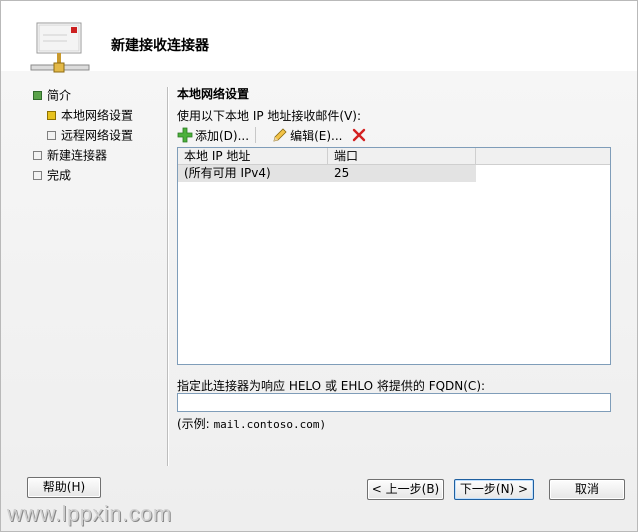 Image resolution: width=638 pixels, height=532 pixels. Describe the element at coordinates (167, 276) in the screenshot. I see `panel-divider` at that location.